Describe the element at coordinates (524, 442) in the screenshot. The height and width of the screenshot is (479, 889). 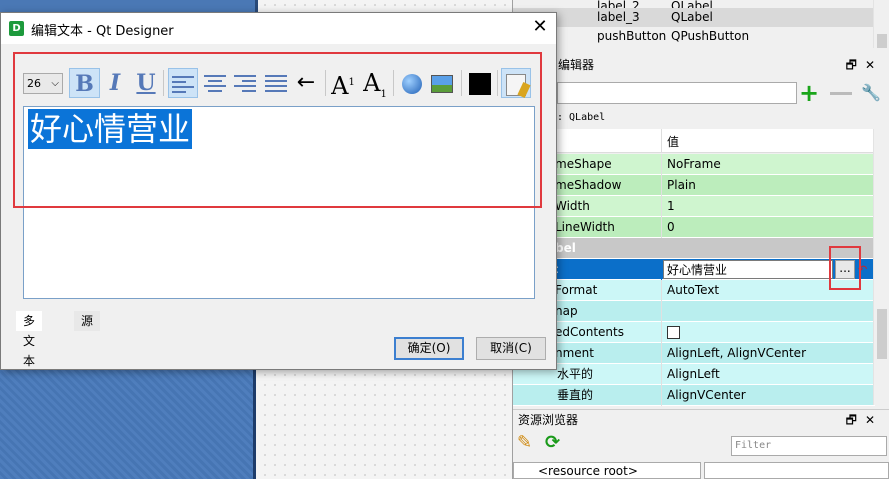
I see `pencil-icon: ✎` at that location.